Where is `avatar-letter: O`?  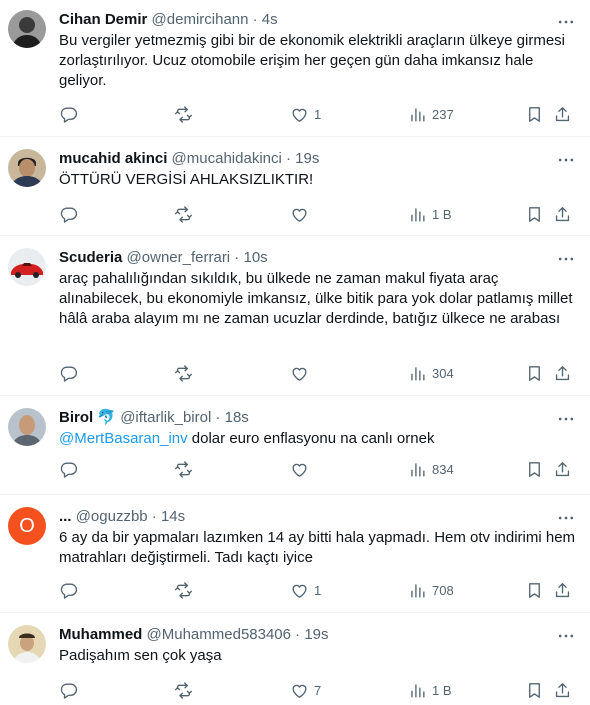
avatar-letter: O is located at coordinates (27, 526).